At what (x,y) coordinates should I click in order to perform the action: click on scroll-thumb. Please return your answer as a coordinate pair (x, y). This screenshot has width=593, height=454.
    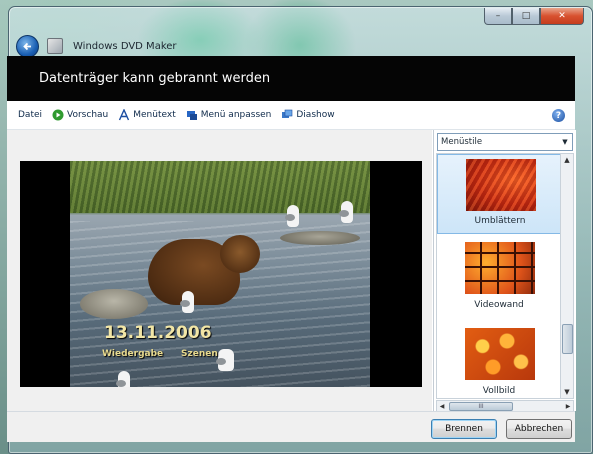
    Looking at the image, I should click on (567, 339).